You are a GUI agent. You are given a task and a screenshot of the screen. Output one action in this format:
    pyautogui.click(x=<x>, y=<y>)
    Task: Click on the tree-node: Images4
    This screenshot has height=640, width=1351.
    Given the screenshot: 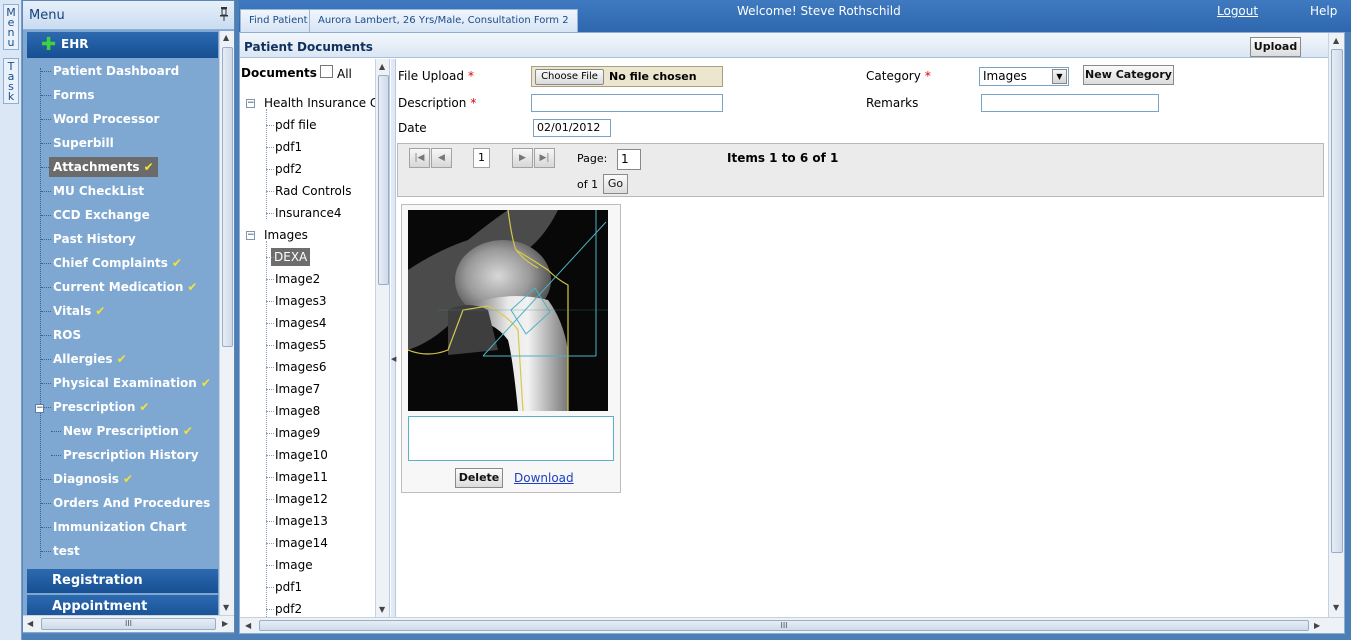 What is the action you would take?
    pyautogui.click(x=300, y=323)
    